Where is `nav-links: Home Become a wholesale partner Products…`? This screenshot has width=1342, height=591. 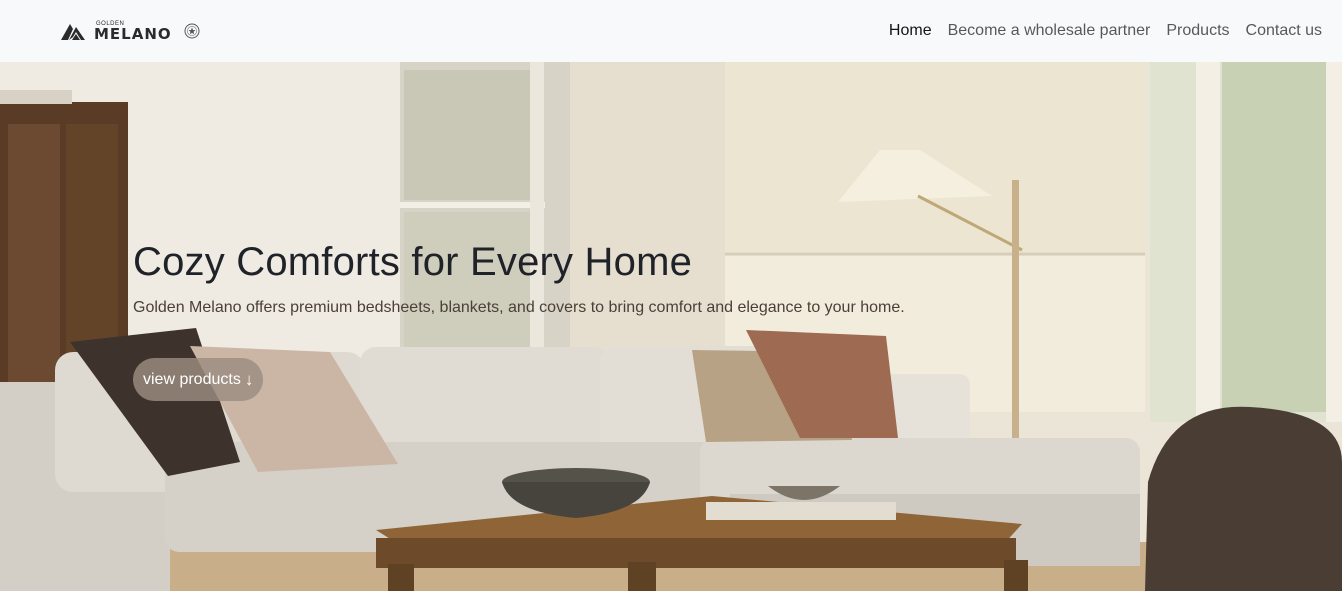
nav-links: Home Become a wholesale partner Products… is located at coordinates (1105, 31).